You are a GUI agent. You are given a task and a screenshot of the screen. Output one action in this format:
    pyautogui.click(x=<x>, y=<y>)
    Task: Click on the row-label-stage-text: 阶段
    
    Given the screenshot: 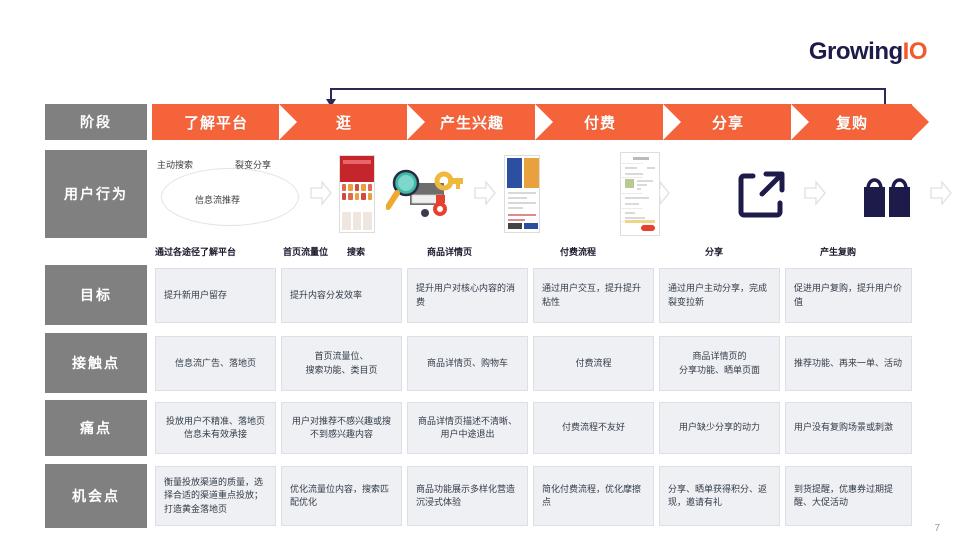 What is the action you would take?
    pyautogui.click(x=96, y=122)
    